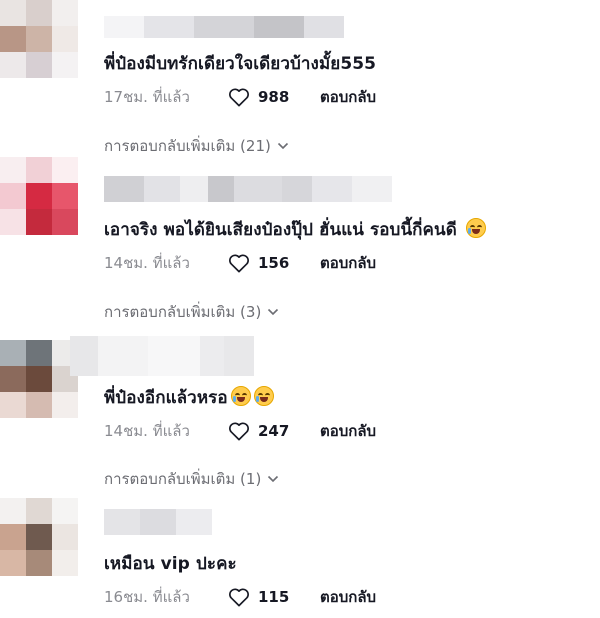 Image resolution: width=600 pixels, height=618 pixels. I want to click on comment-text: เหมือน vip ปะคะ, so click(170, 564).